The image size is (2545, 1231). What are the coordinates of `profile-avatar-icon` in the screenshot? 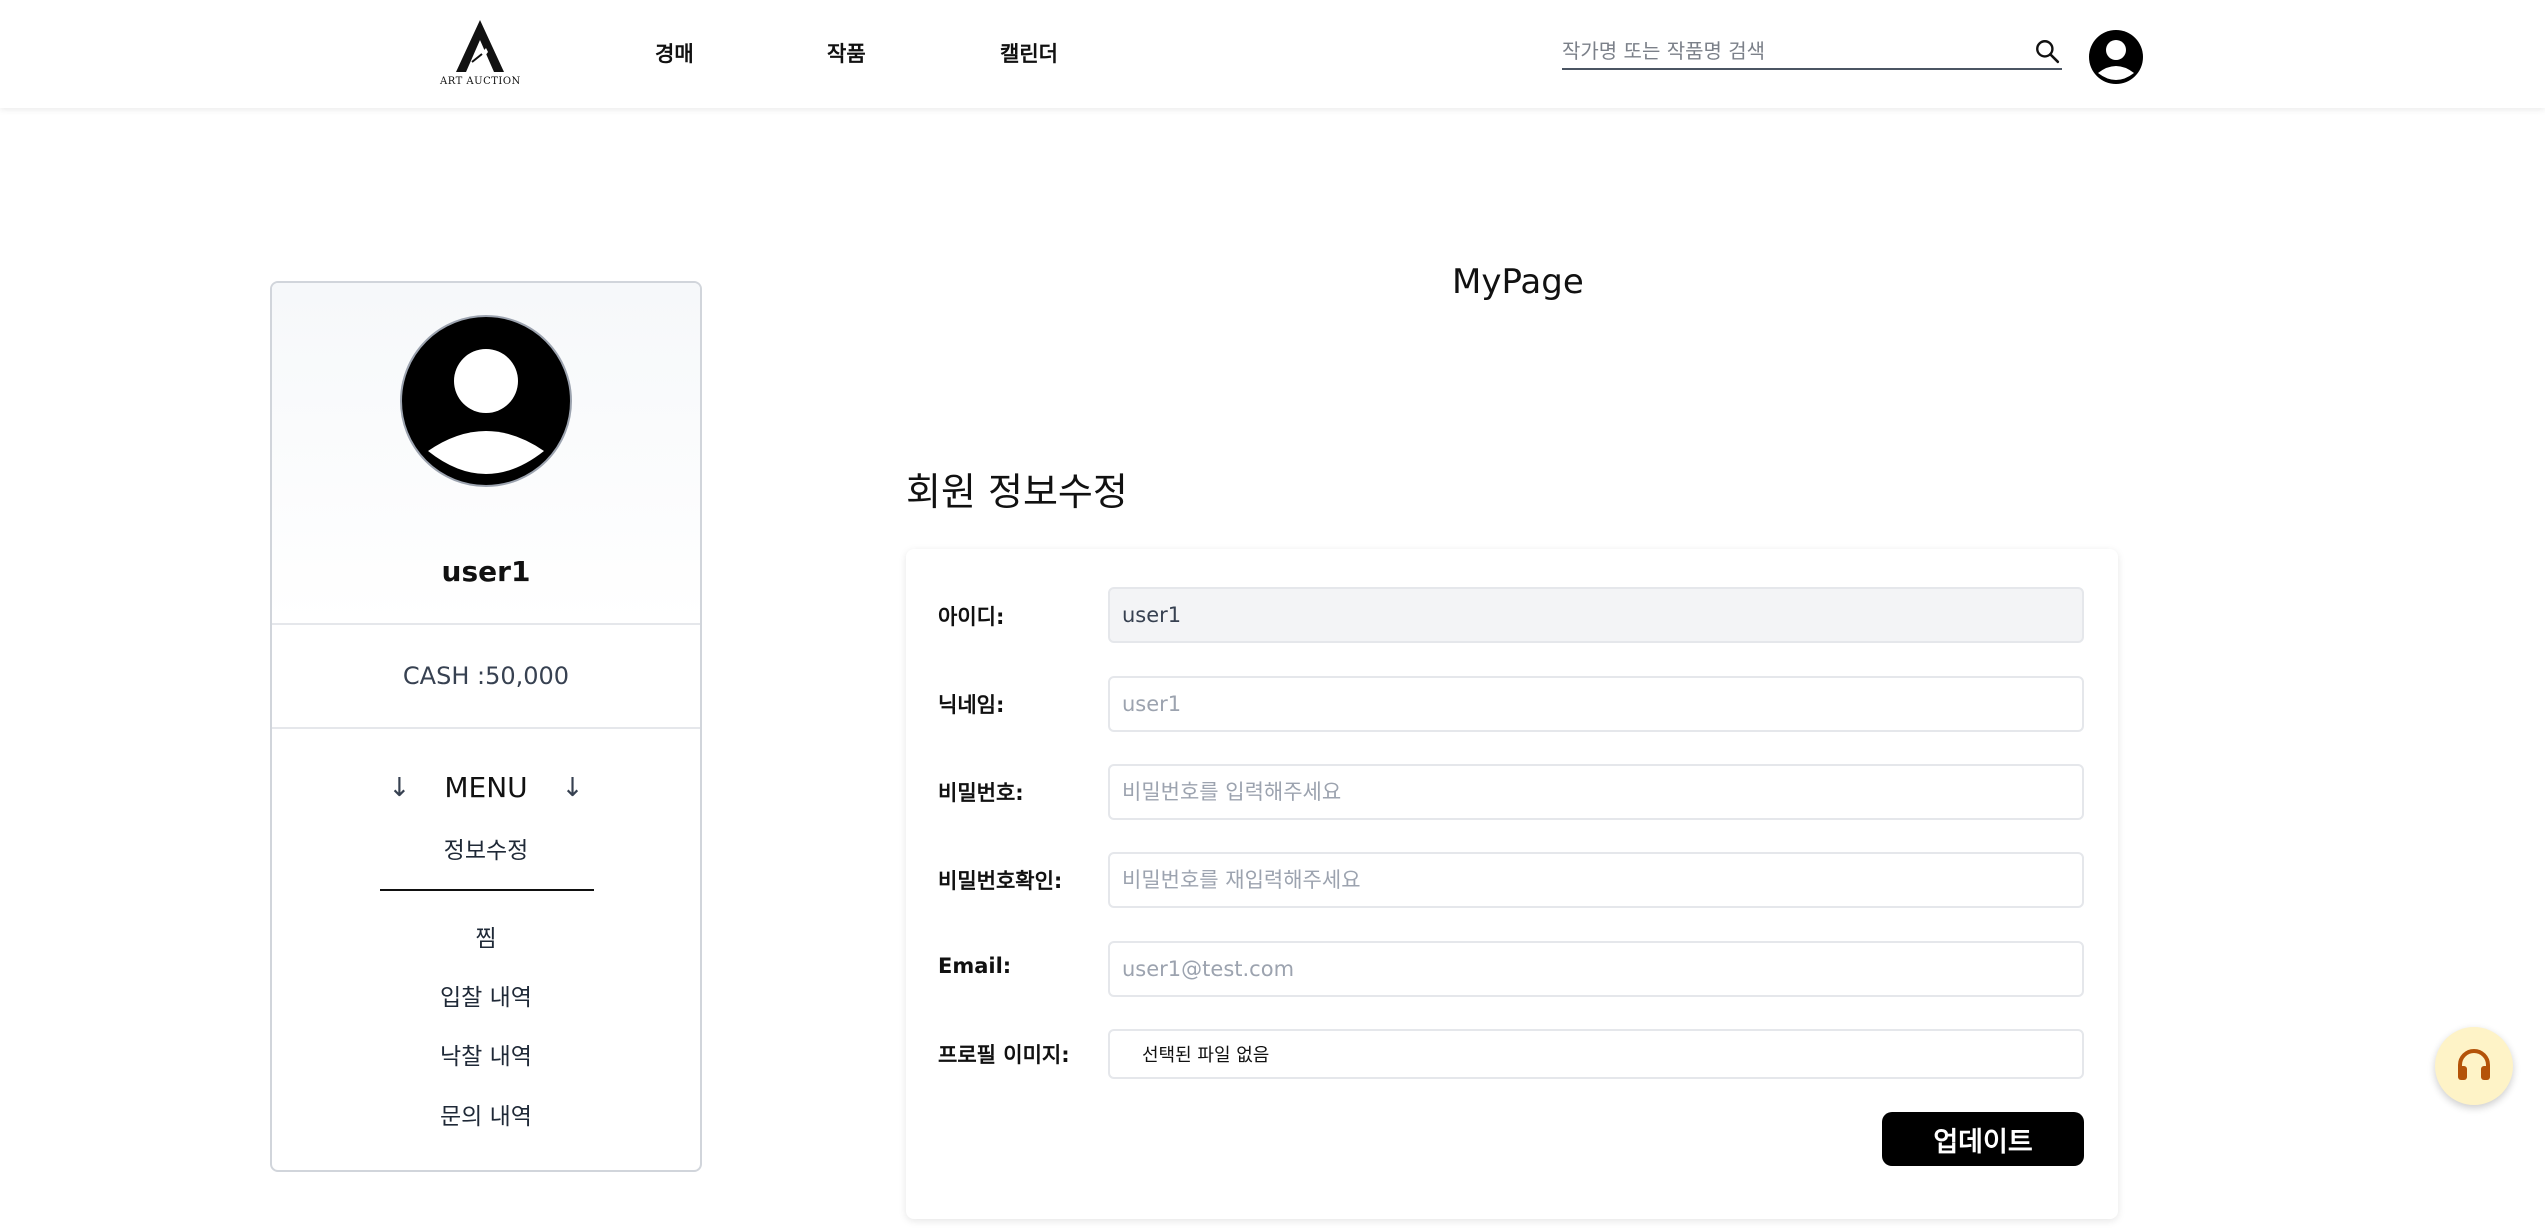 It's located at (486, 401).